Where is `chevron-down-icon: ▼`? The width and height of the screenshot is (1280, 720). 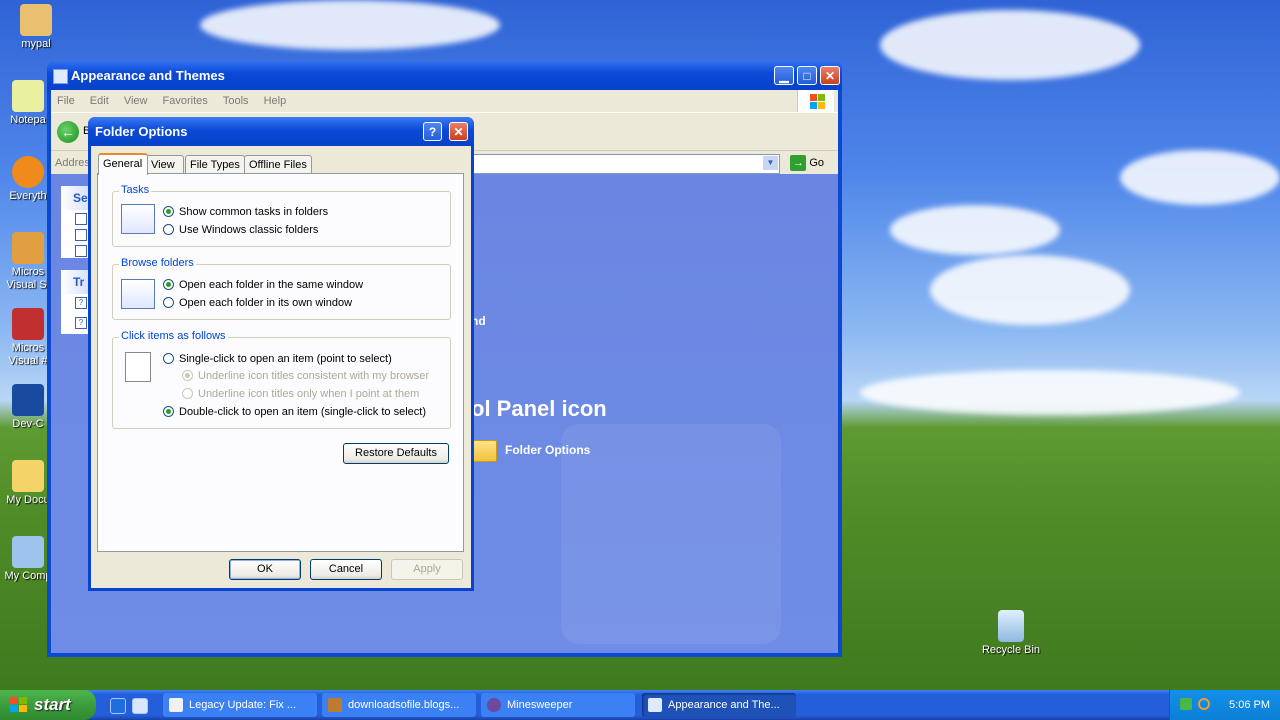
chevron-down-icon: ▼ is located at coordinates (770, 163).